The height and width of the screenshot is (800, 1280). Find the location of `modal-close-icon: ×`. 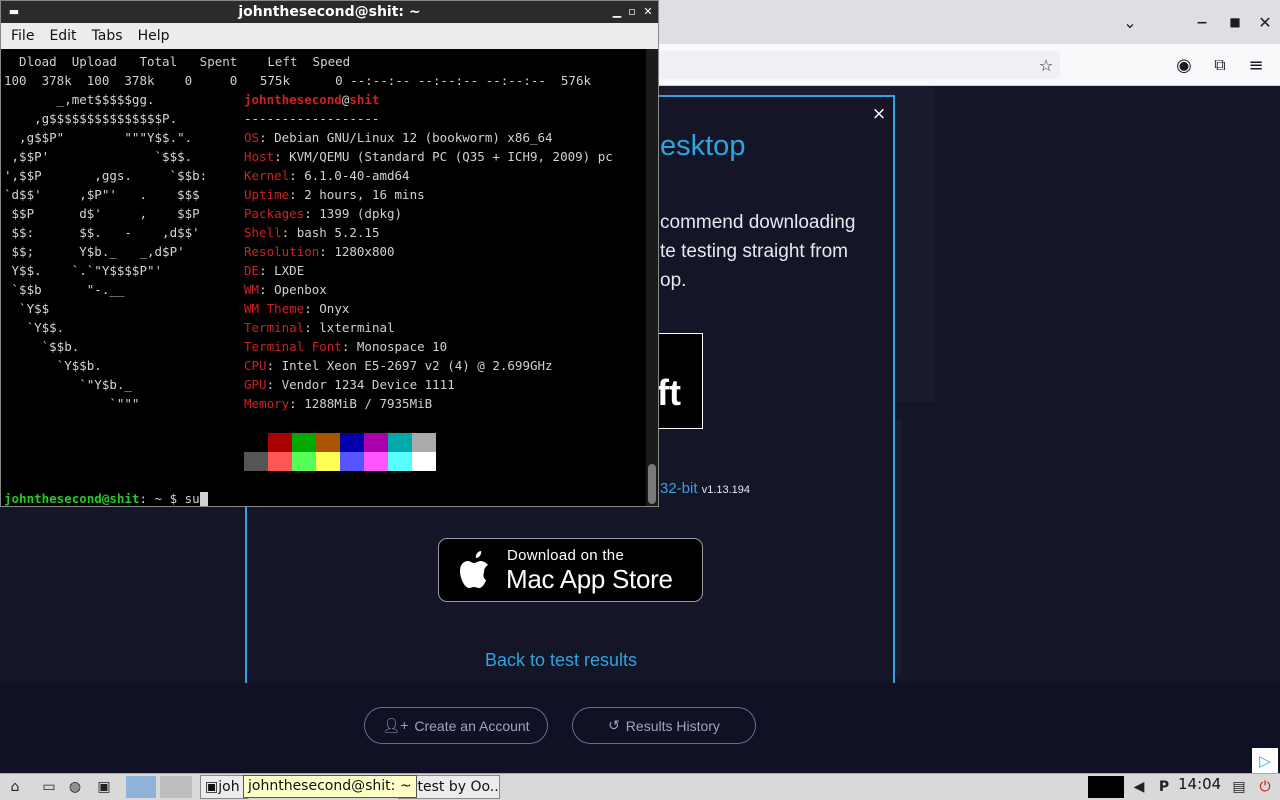

modal-close-icon: × is located at coordinates (879, 114).